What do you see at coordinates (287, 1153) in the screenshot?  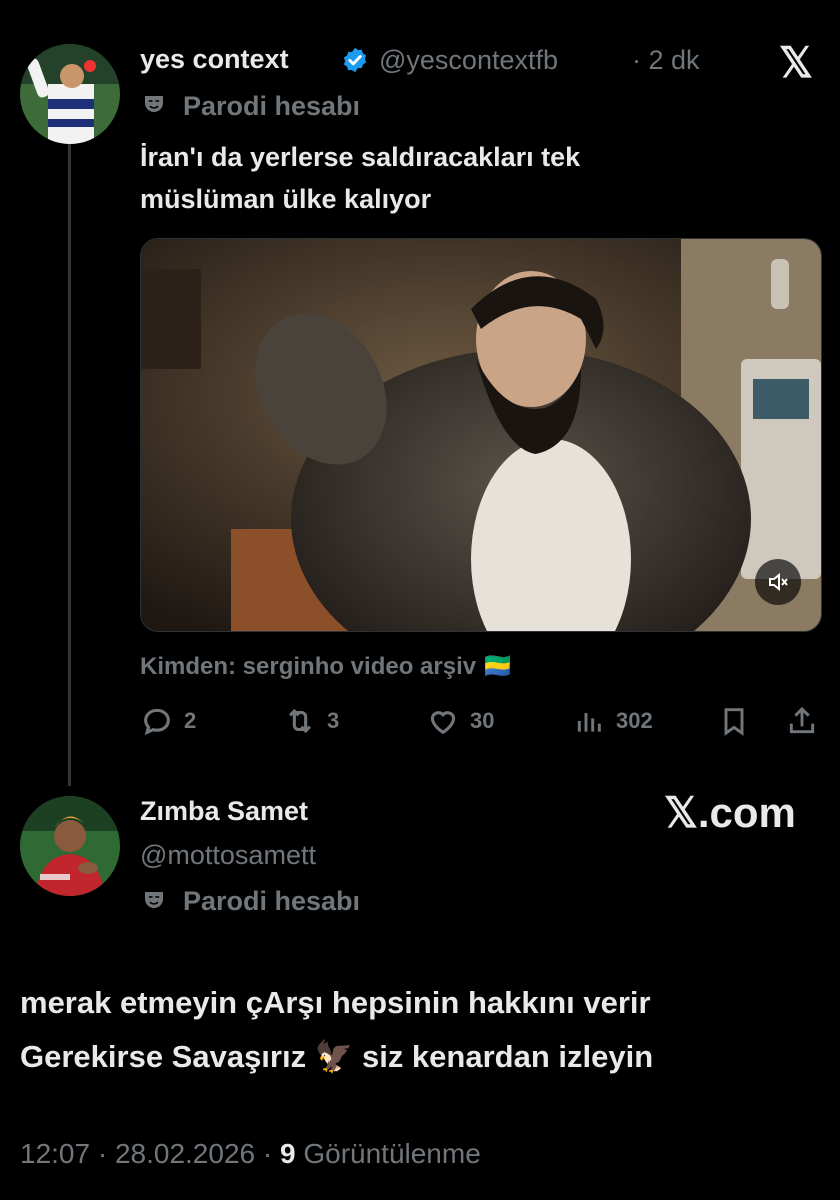 I see `view-count: 9` at bounding box center [287, 1153].